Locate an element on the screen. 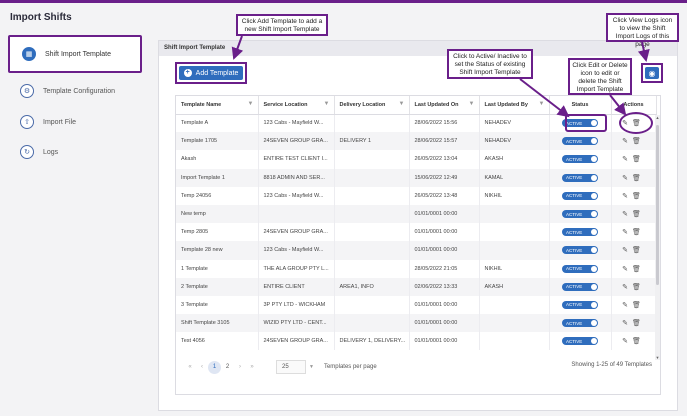 This screenshot has height=416, width=687. annotation-arrows is located at coordinates (440, 76).